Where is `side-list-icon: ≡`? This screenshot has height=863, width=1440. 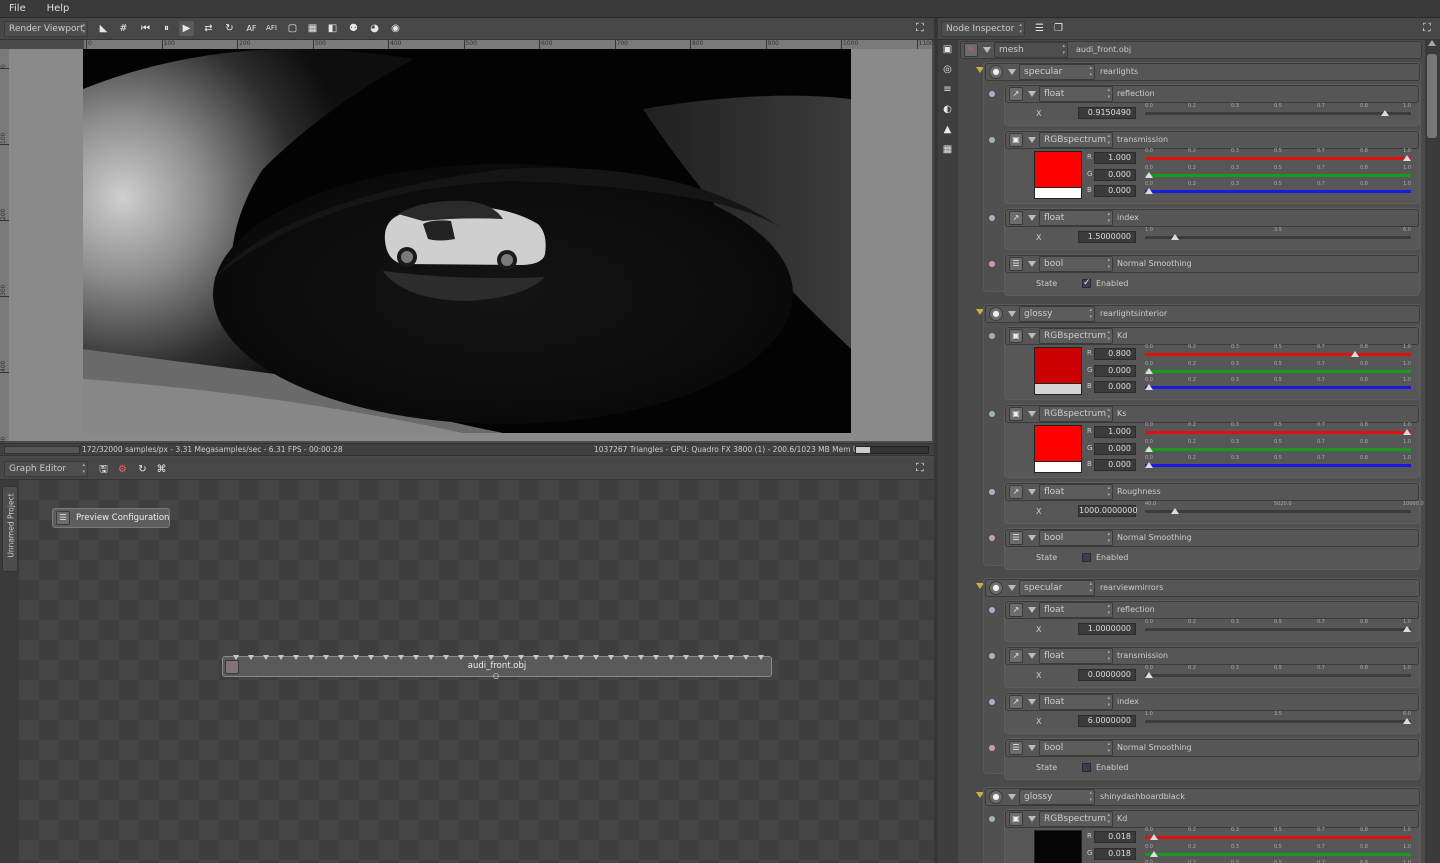 side-list-icon: ≡ is located at coordinates (947, 89).